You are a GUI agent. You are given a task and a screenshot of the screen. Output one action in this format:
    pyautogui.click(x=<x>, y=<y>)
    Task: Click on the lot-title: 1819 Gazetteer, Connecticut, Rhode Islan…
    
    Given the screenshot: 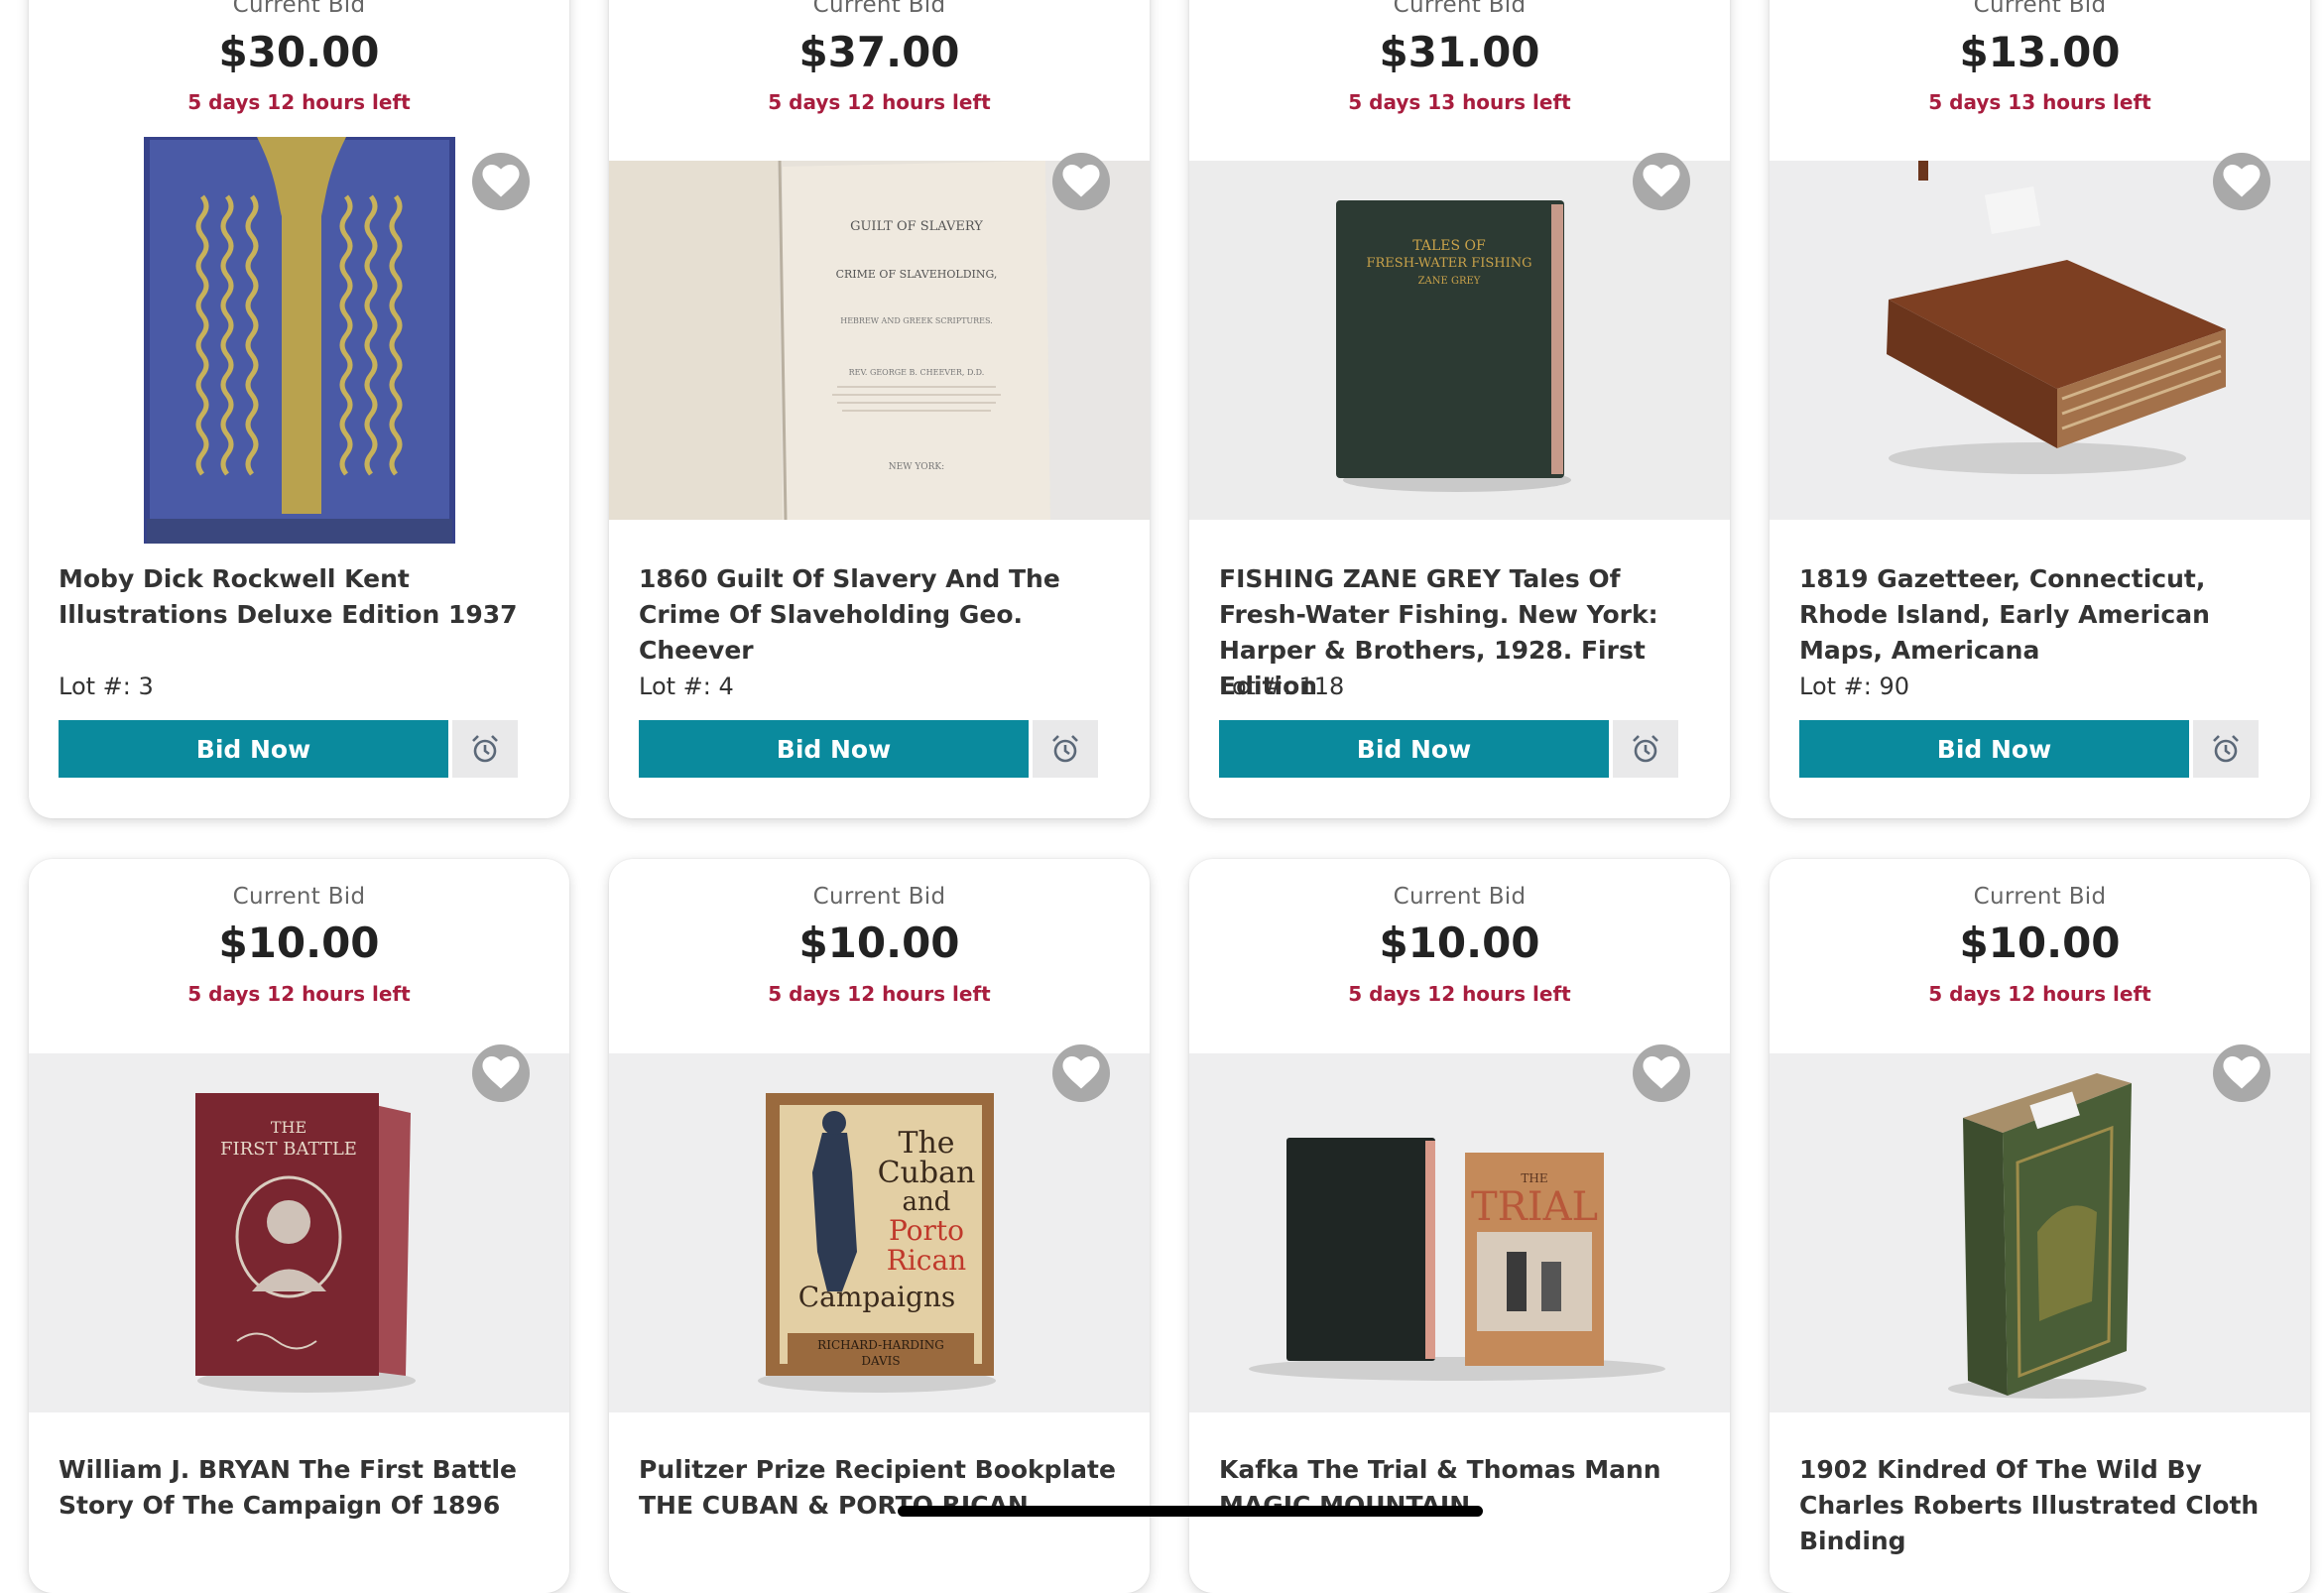 What is the action you would take?
    pyautogui.click(x=2047, y=615)
    